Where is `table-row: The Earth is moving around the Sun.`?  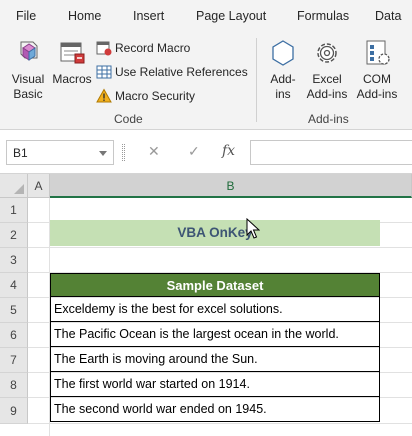 table-row: The Earth is moving around the Sun. is located at coordinates (215, 359).